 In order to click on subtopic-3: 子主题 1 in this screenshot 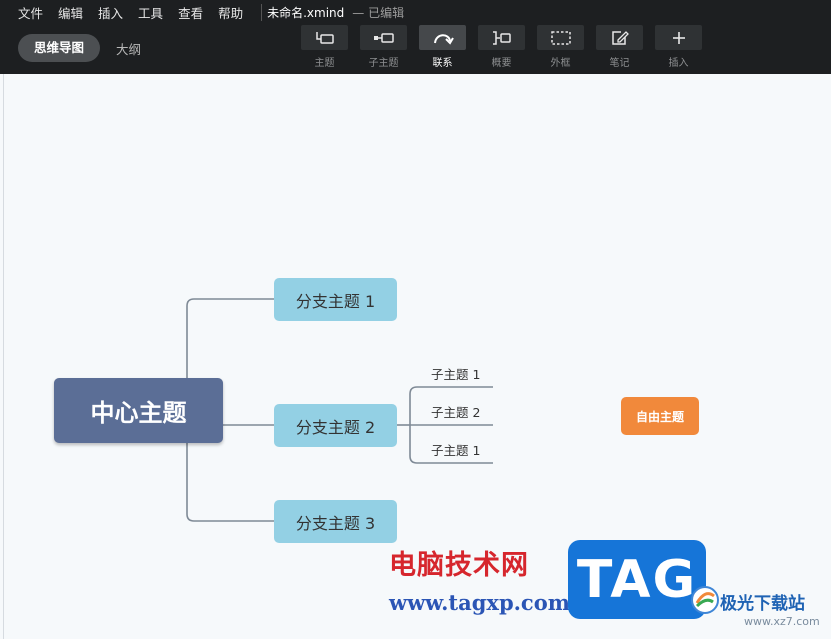, I will do `click(455, 449)`.